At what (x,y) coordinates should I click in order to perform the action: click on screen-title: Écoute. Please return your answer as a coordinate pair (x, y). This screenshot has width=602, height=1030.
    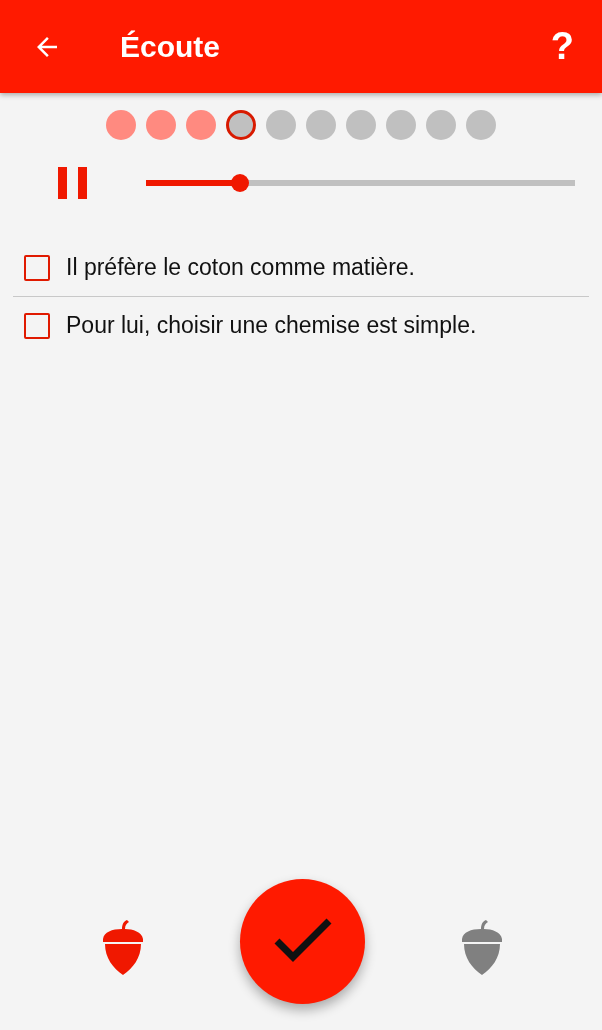
    Looking at the image, I should click on (171, 46).